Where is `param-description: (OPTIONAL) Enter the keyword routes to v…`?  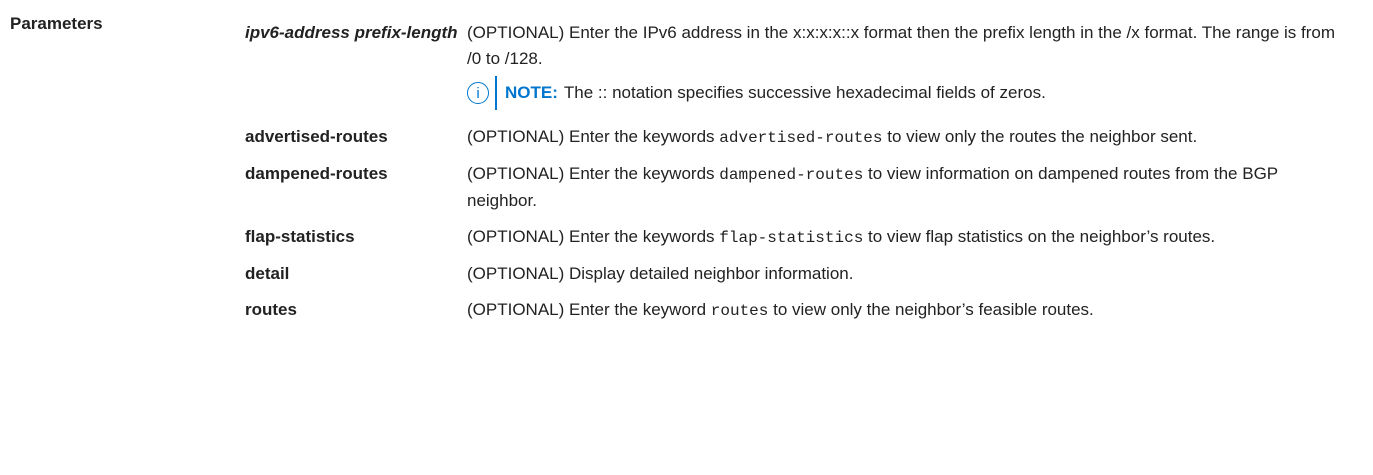 param-description: (OPTIONAL) Enter the keyword routes to v… is located at coordinates (911, 310).